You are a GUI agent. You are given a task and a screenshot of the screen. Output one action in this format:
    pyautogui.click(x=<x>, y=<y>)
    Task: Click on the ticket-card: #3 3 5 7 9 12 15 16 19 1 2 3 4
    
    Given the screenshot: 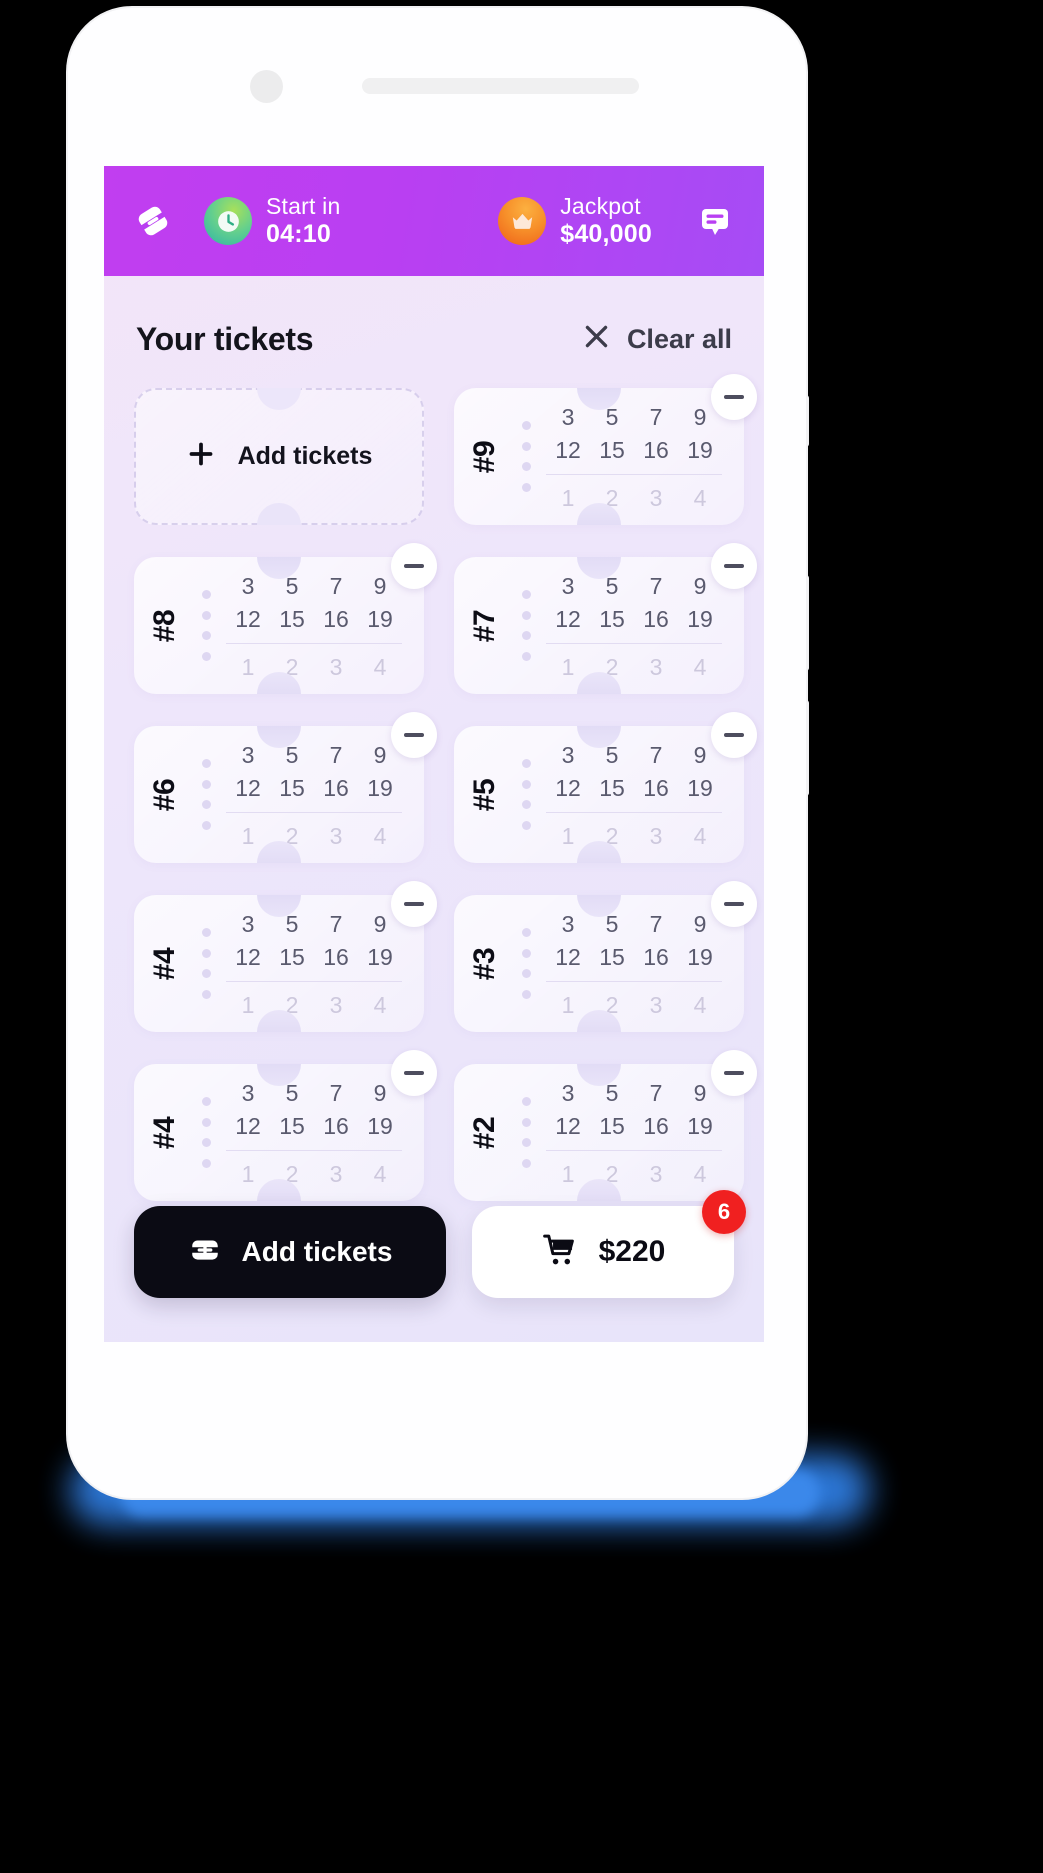 What is the action you would take?
    pyautogui.click(x=599, y=963)
    